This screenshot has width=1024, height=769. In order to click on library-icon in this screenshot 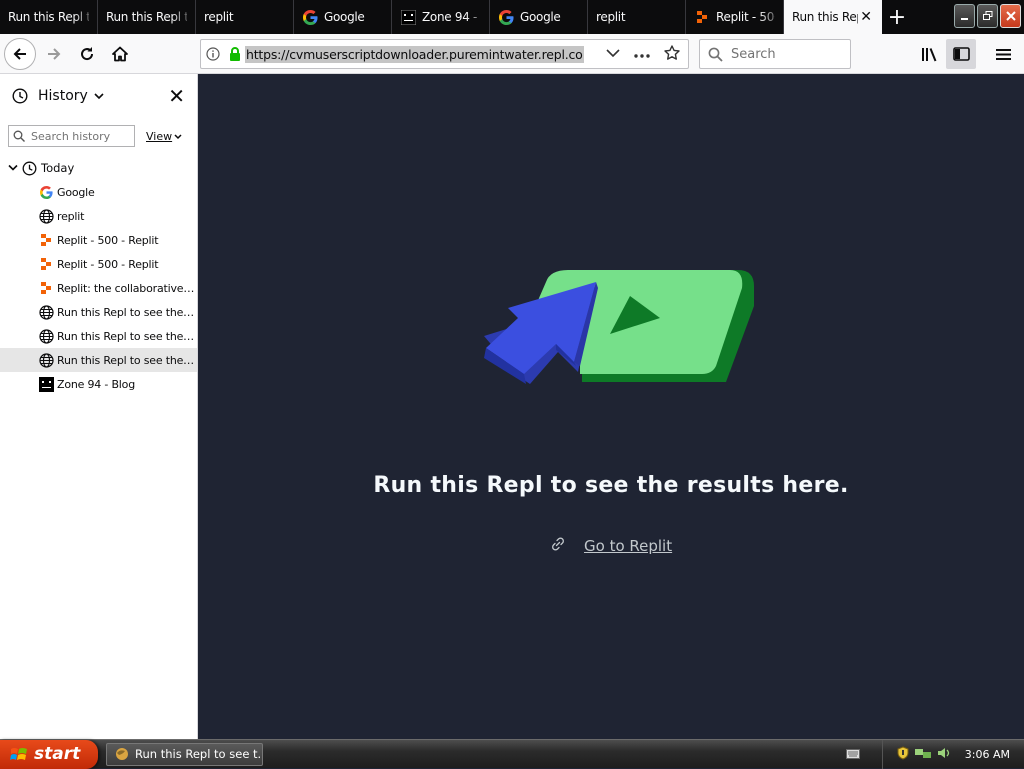, I will do `click(928, 54)`.